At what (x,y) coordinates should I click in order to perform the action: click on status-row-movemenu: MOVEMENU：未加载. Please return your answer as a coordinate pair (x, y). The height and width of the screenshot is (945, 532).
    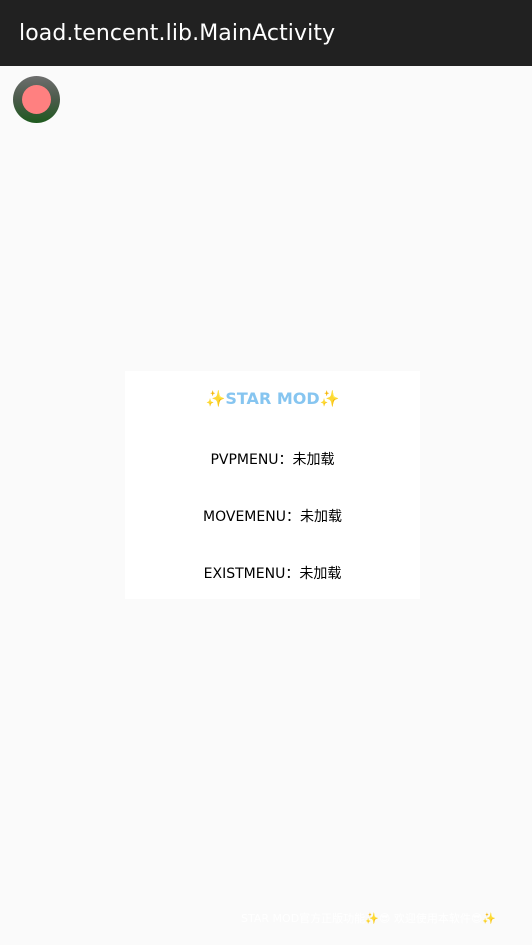
    Looking at the image, I should click on (272, 516).